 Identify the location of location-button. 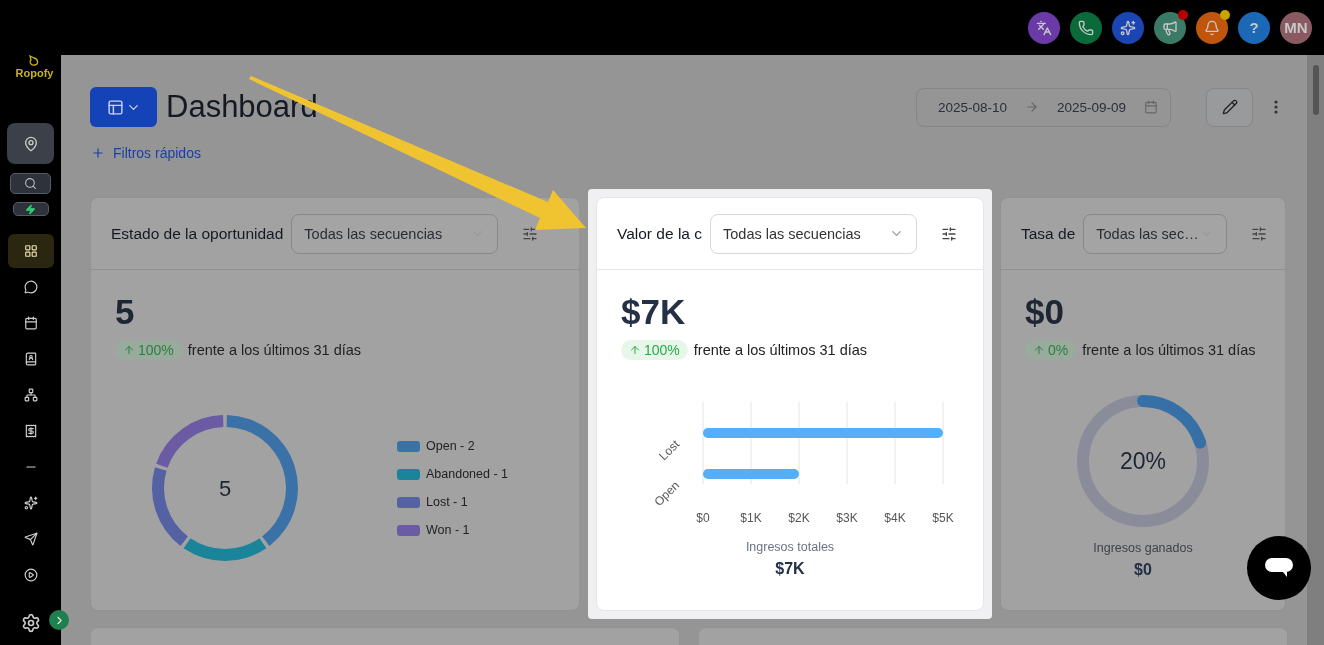
(30, 143).